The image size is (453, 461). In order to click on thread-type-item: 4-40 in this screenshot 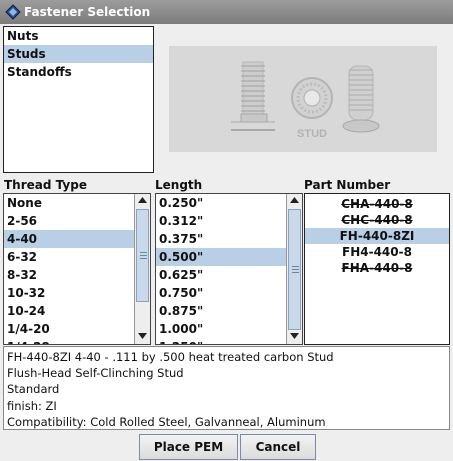, I will do `click(70, 239)`.